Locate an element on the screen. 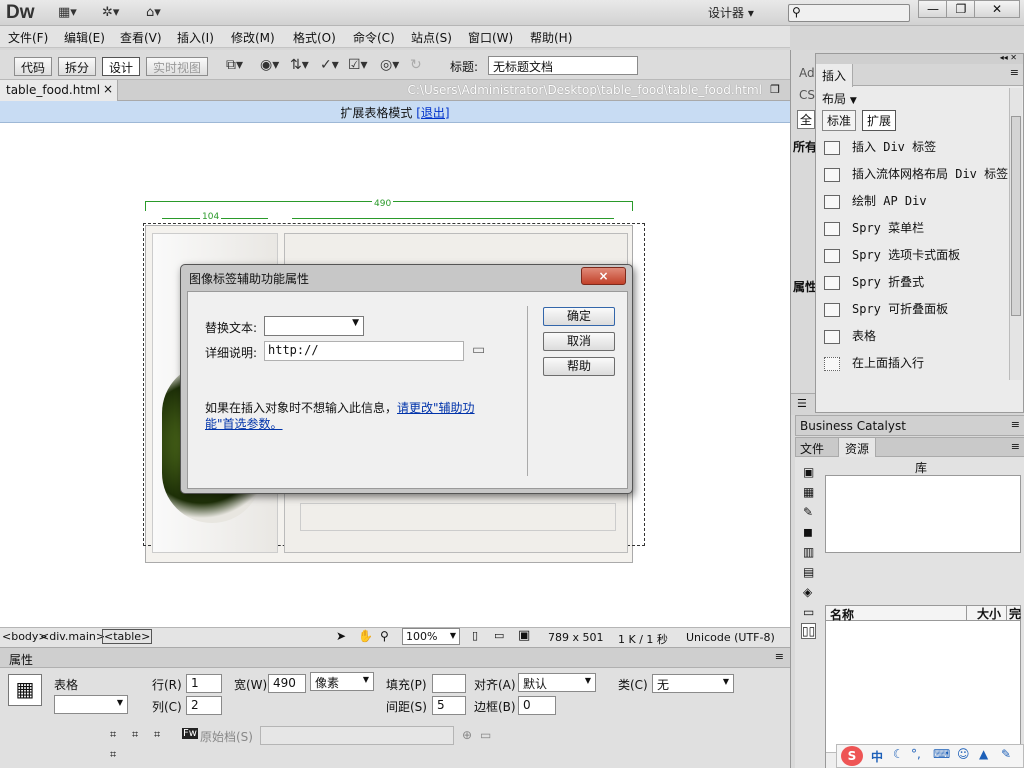 The width and height of the screenshot is (1024, 768). mobile-size-icon: ▯ is located at coordinates (475, 635).